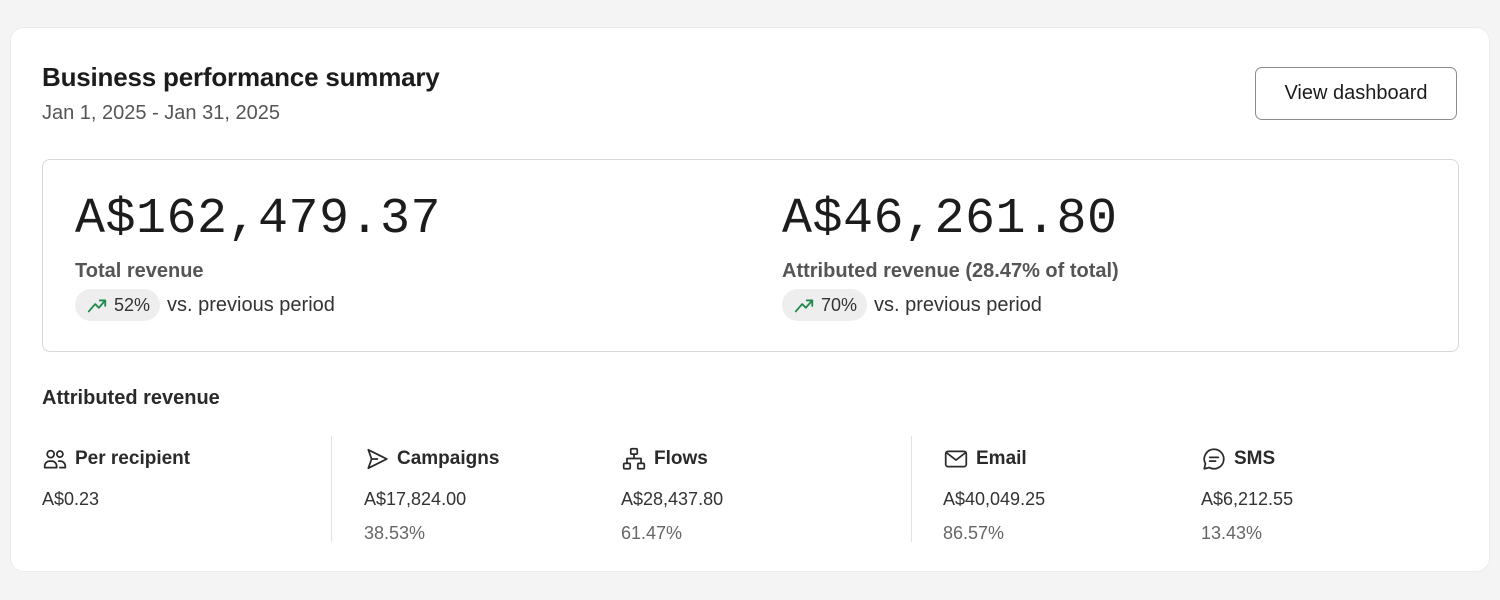  Describe the element at coordinates (950, 271) in the screenshot. I see `attributed-revenue-label: Attributed revenue (28.47% of total)` at that location.